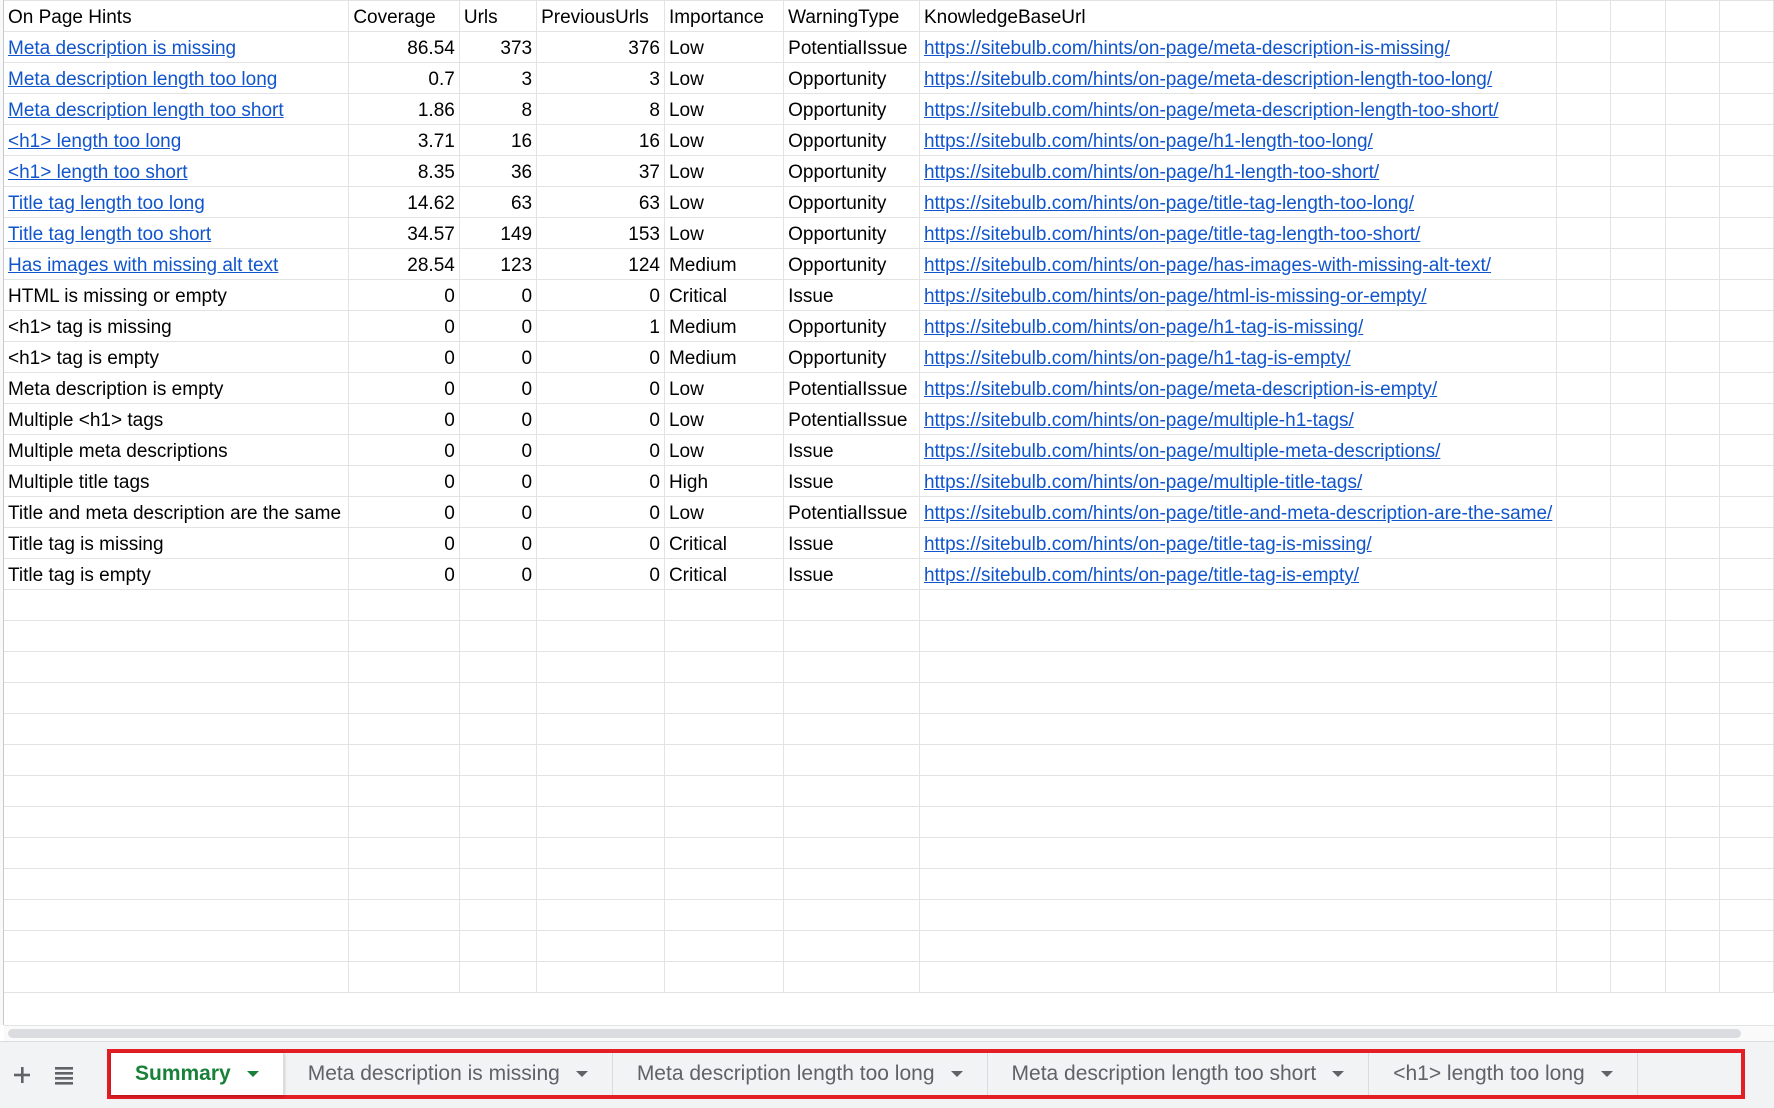  What do you see at coordinates (177, 295) in the screenshot?
I see `hint-cell: HTML is missing or empty` at bounding box center [177, 295].